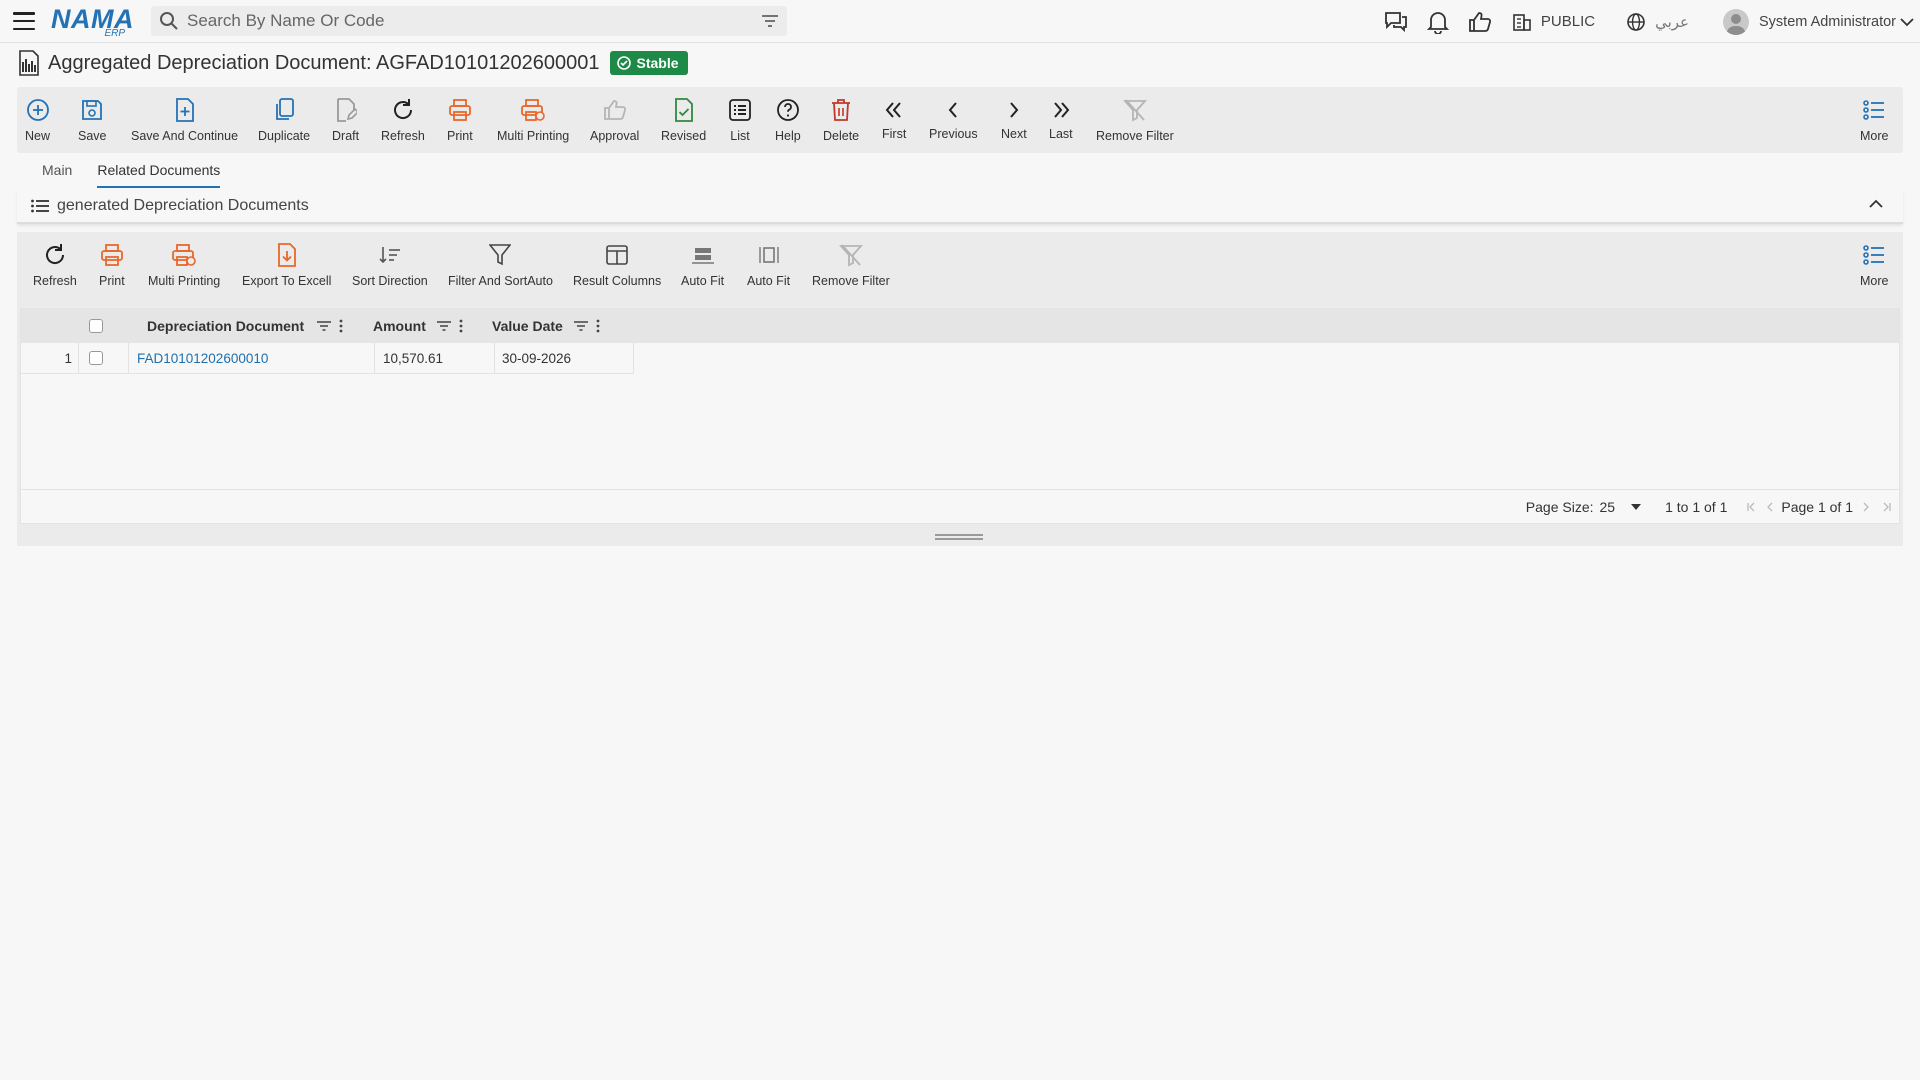 Image resolution: width=1920 pixels, height=1080 pixels. I want to click on column-header-value-date: Value Date, so click(527, 326).